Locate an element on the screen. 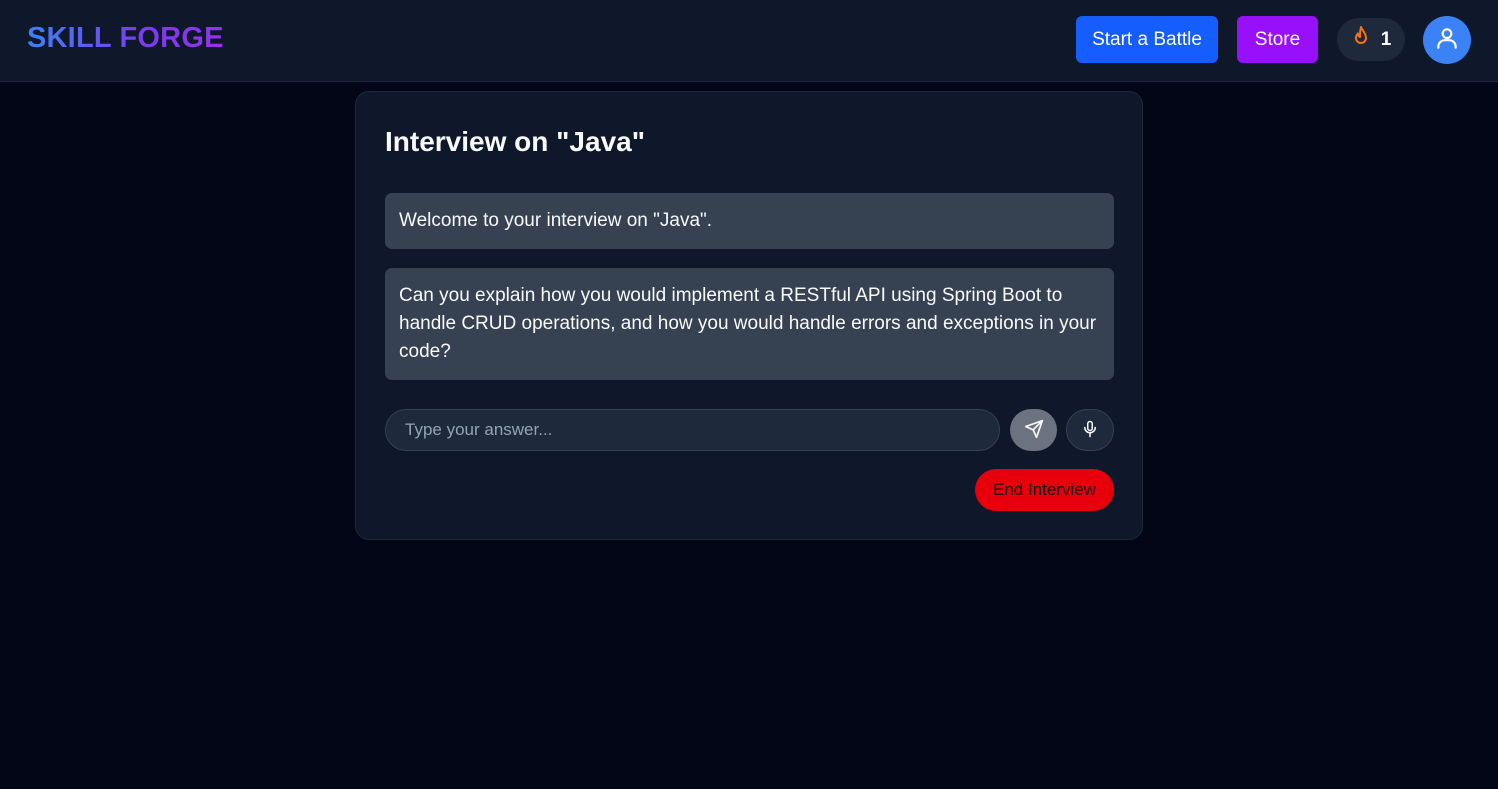 This screenshot has width=1498, height=789. send-icon is located at coordinates (1034, 430).